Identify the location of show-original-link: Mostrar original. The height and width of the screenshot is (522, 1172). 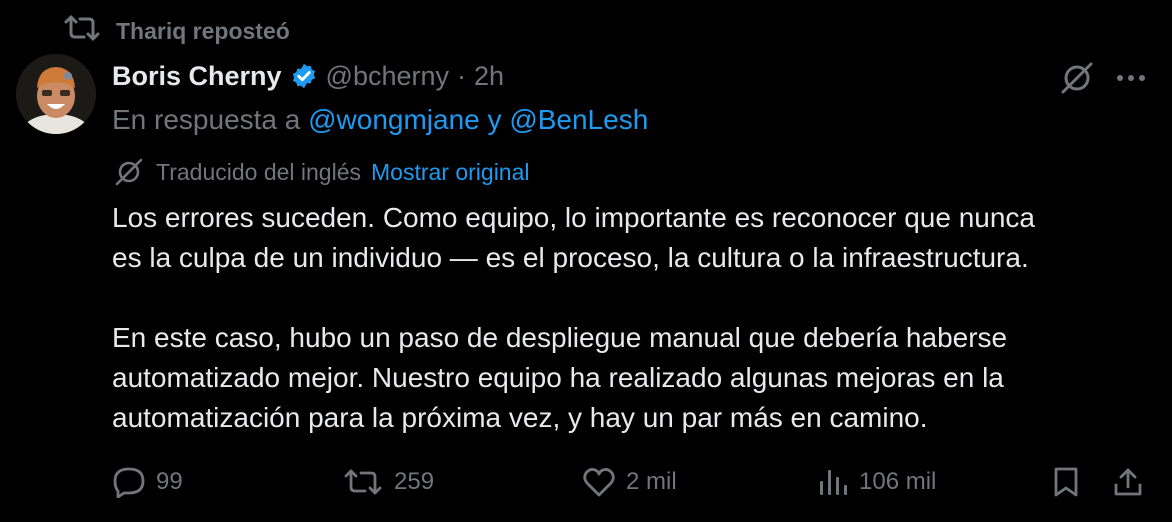
(450, 172).